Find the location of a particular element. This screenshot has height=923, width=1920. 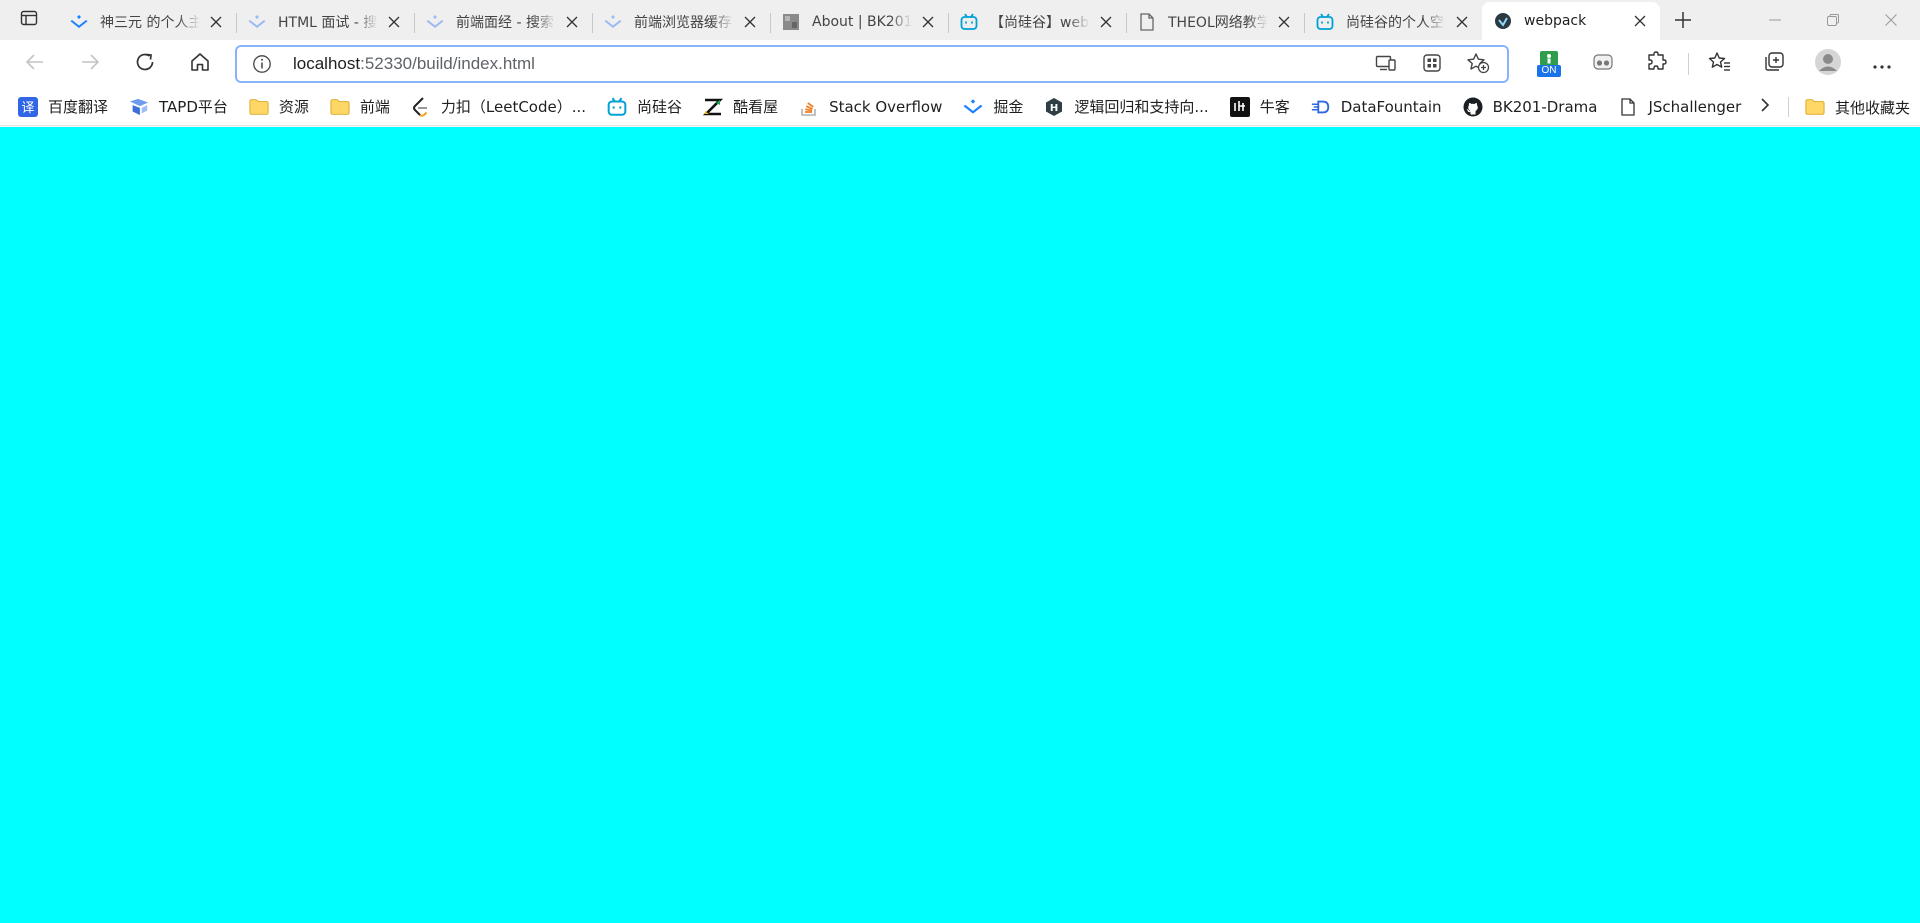

refresh-icon is located at coordinates (145, 64).